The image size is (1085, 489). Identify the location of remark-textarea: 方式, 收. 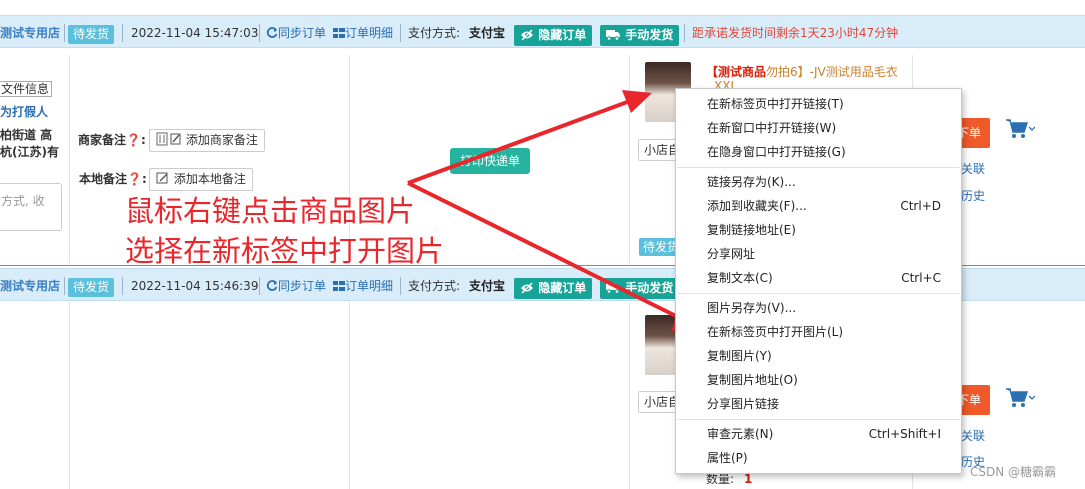
(31, 207).